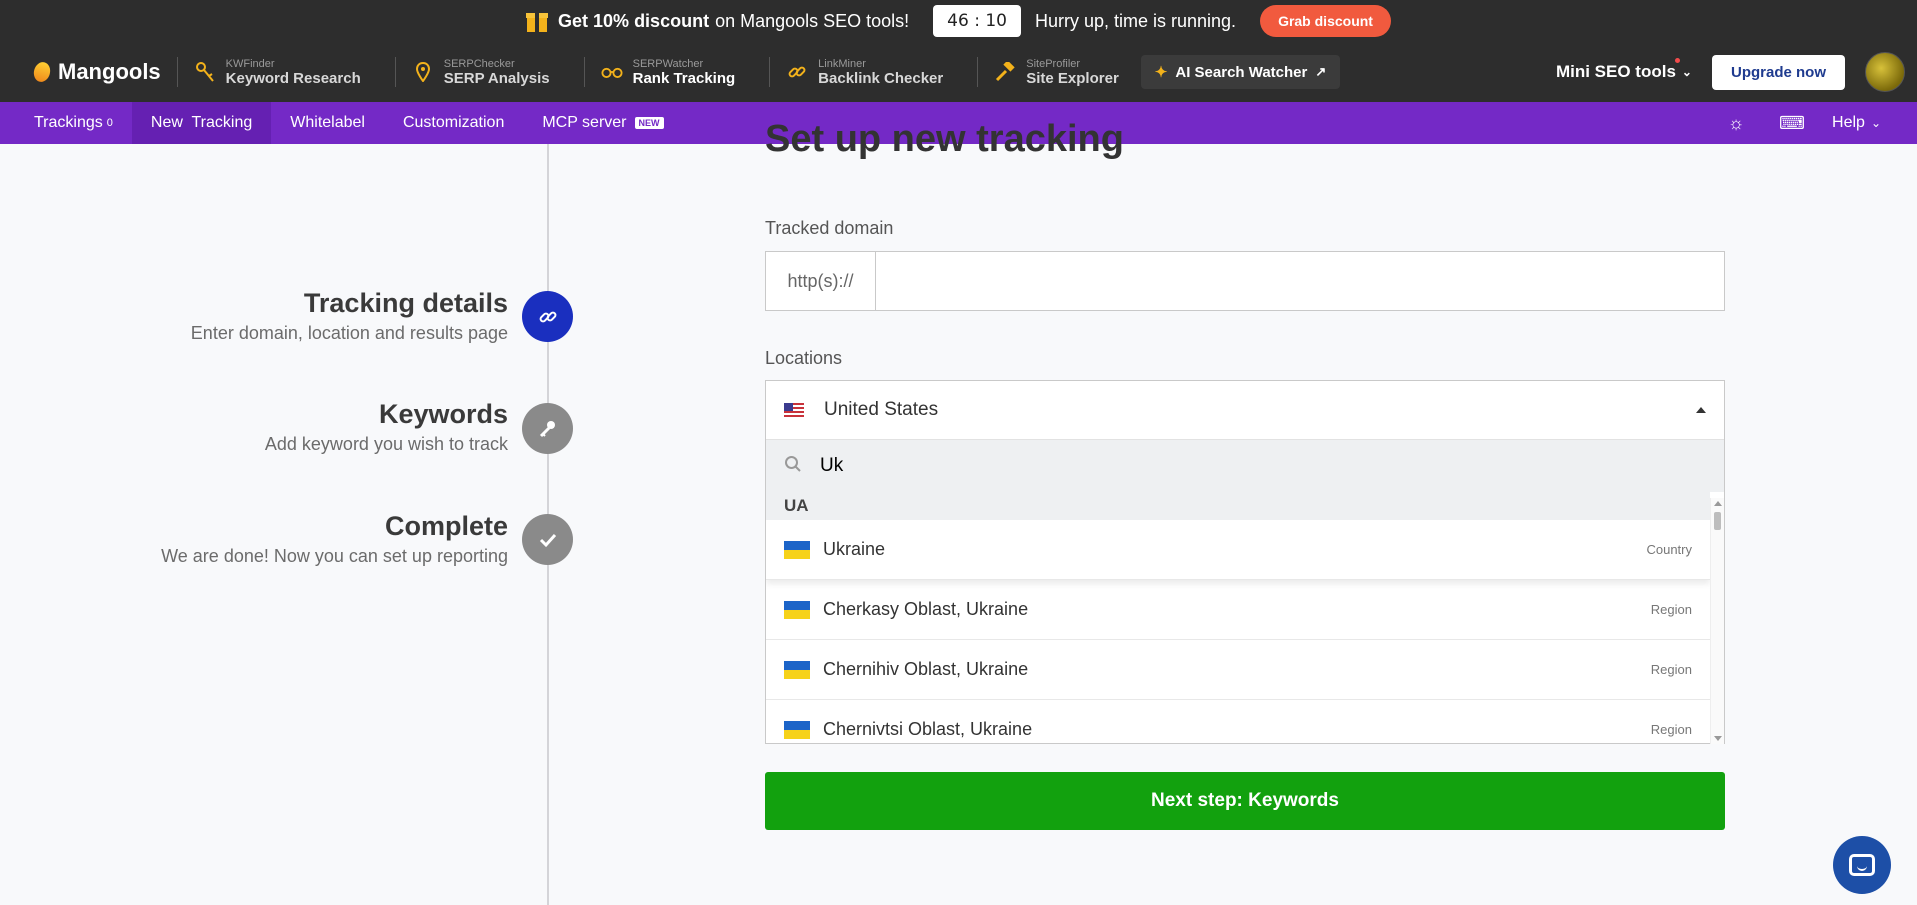 This screenshot has width=1917, height=905. I want to click on location-option-ukraine: Ukraine Country, so click(1238, 550).